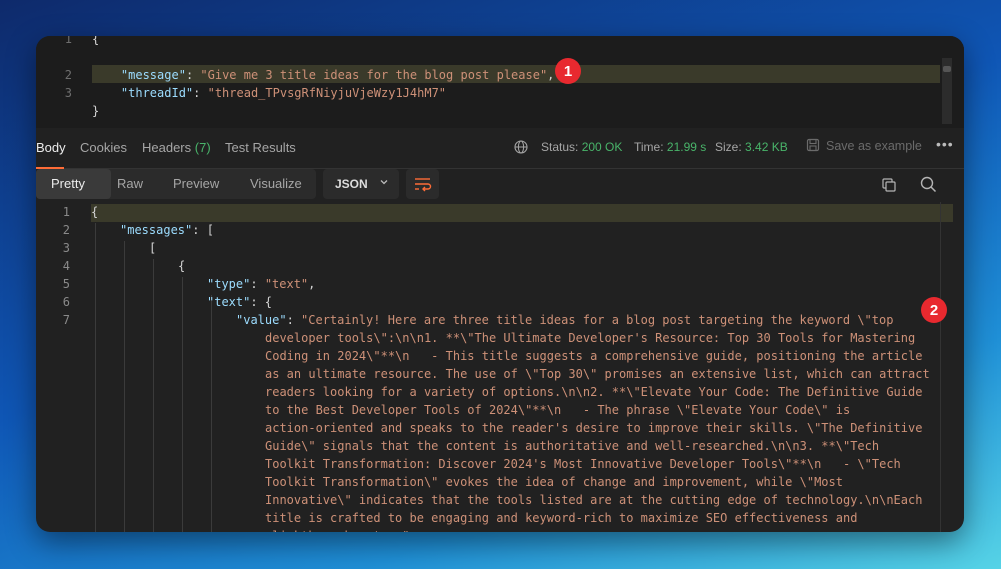 Image resolution: width=1001 pixels, height=569 pixels. What do you see at coordinates (945, 144) in the screenshot?
I see `more-icon: •••` at bounding box center [945, 144].